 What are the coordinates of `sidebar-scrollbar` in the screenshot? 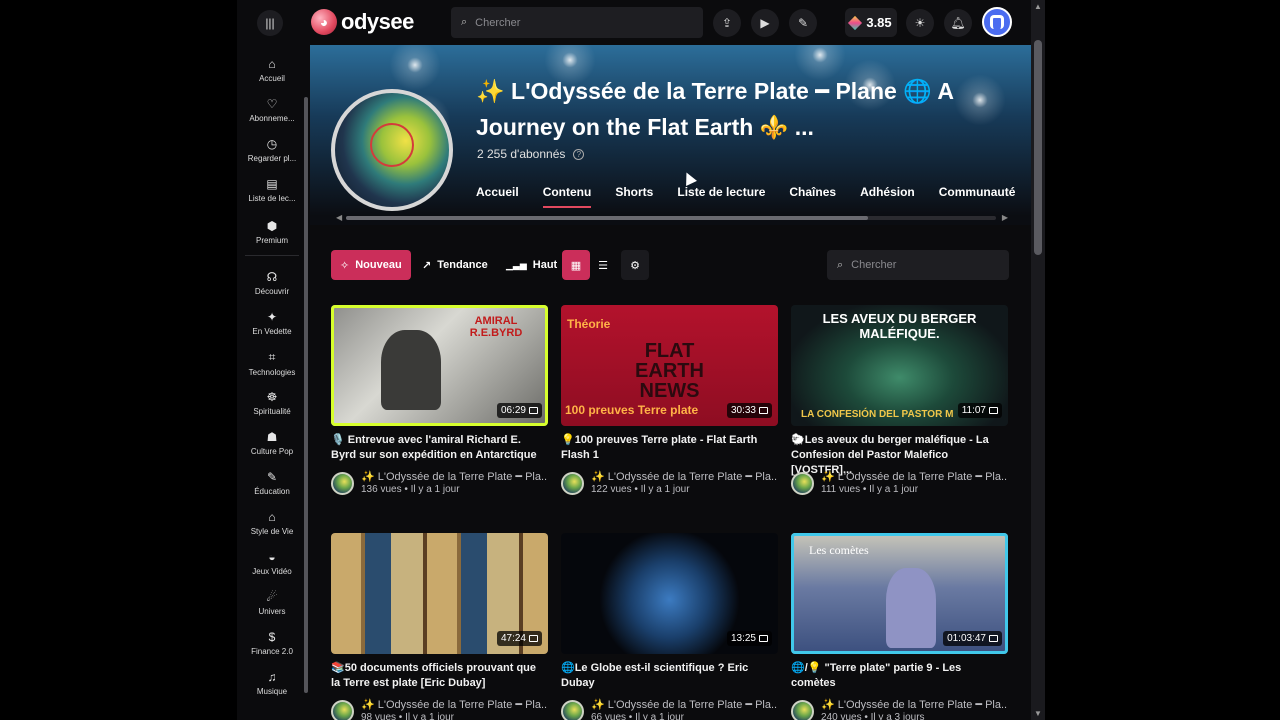 It's located at (306, 395).